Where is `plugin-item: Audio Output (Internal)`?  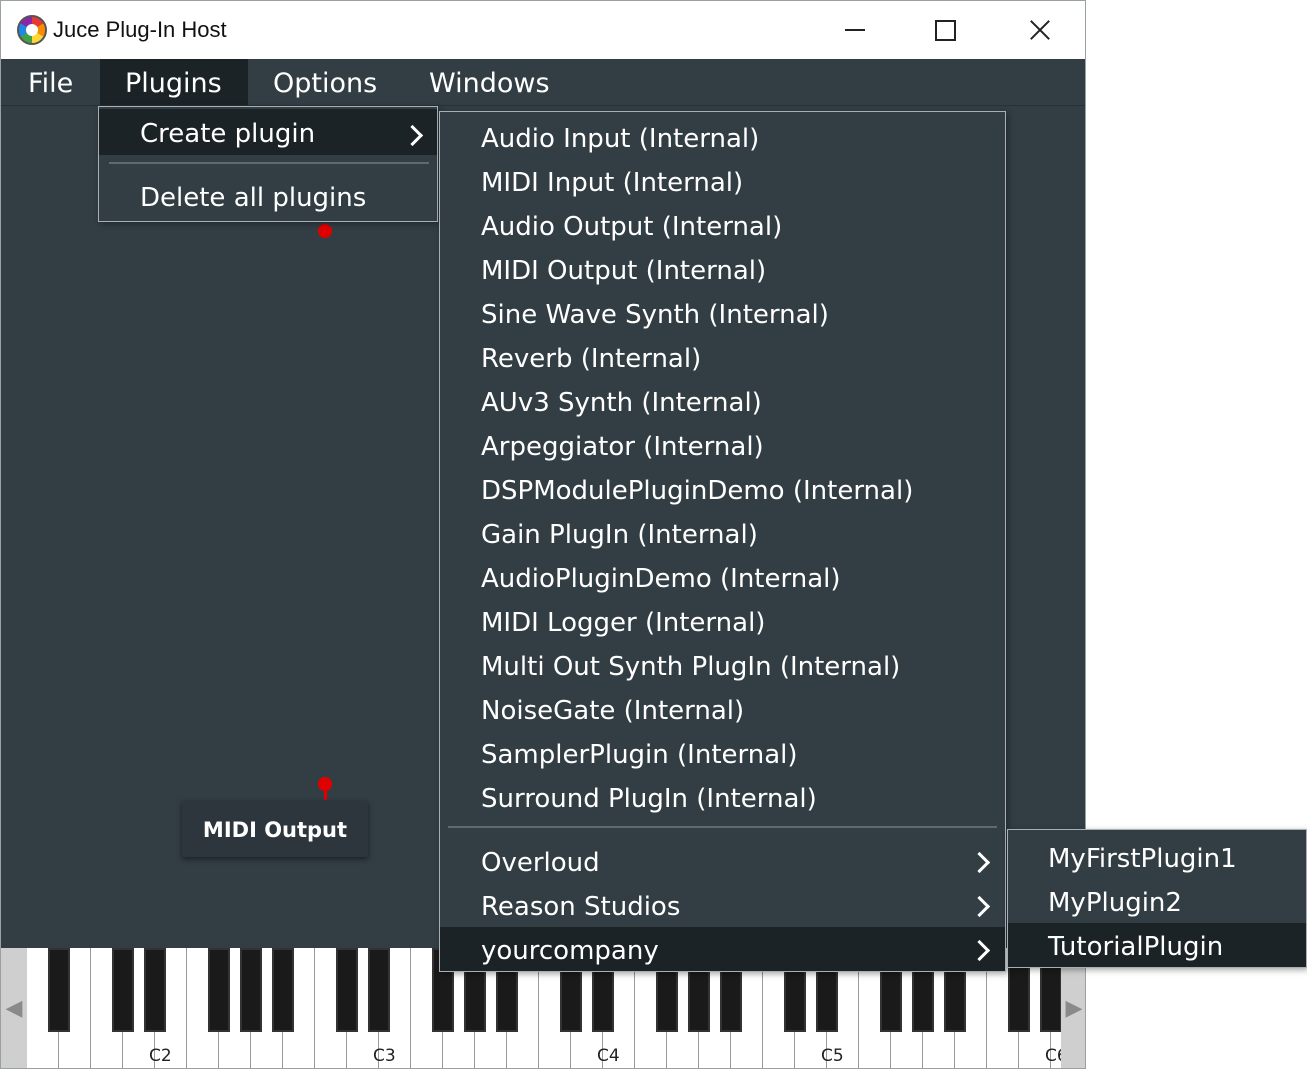 plugin-item: Audio Output (Internal) is located at coordinates (722, 225).